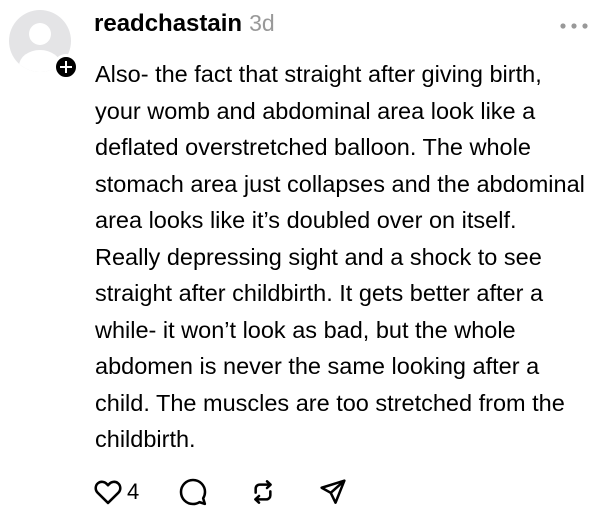 The image size is (605, 516). I want to click on repost-button, so click(263, 492).